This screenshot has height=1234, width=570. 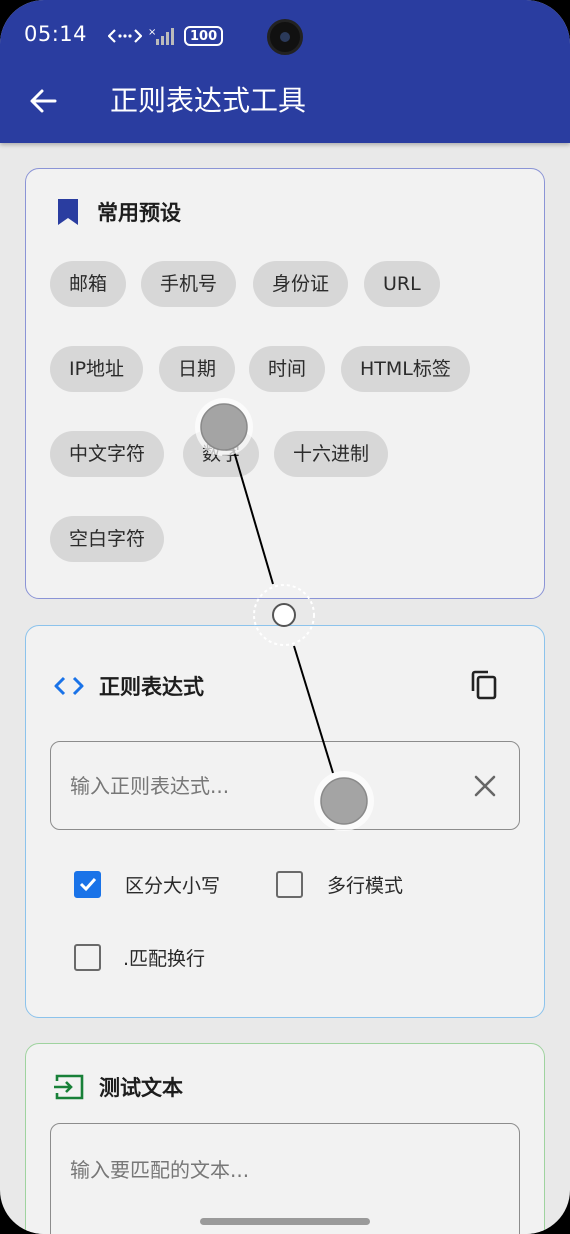 I want to click on bookmark-icon, so click(x=68, y=212).